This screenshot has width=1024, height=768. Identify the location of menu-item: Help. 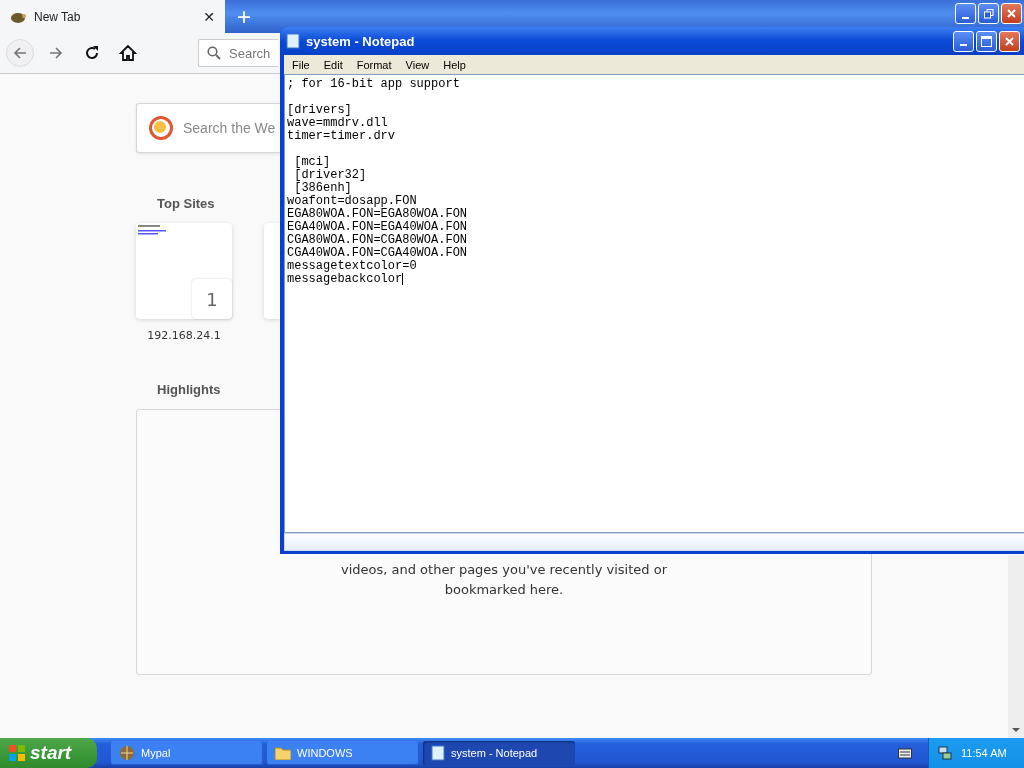
(454, 64).